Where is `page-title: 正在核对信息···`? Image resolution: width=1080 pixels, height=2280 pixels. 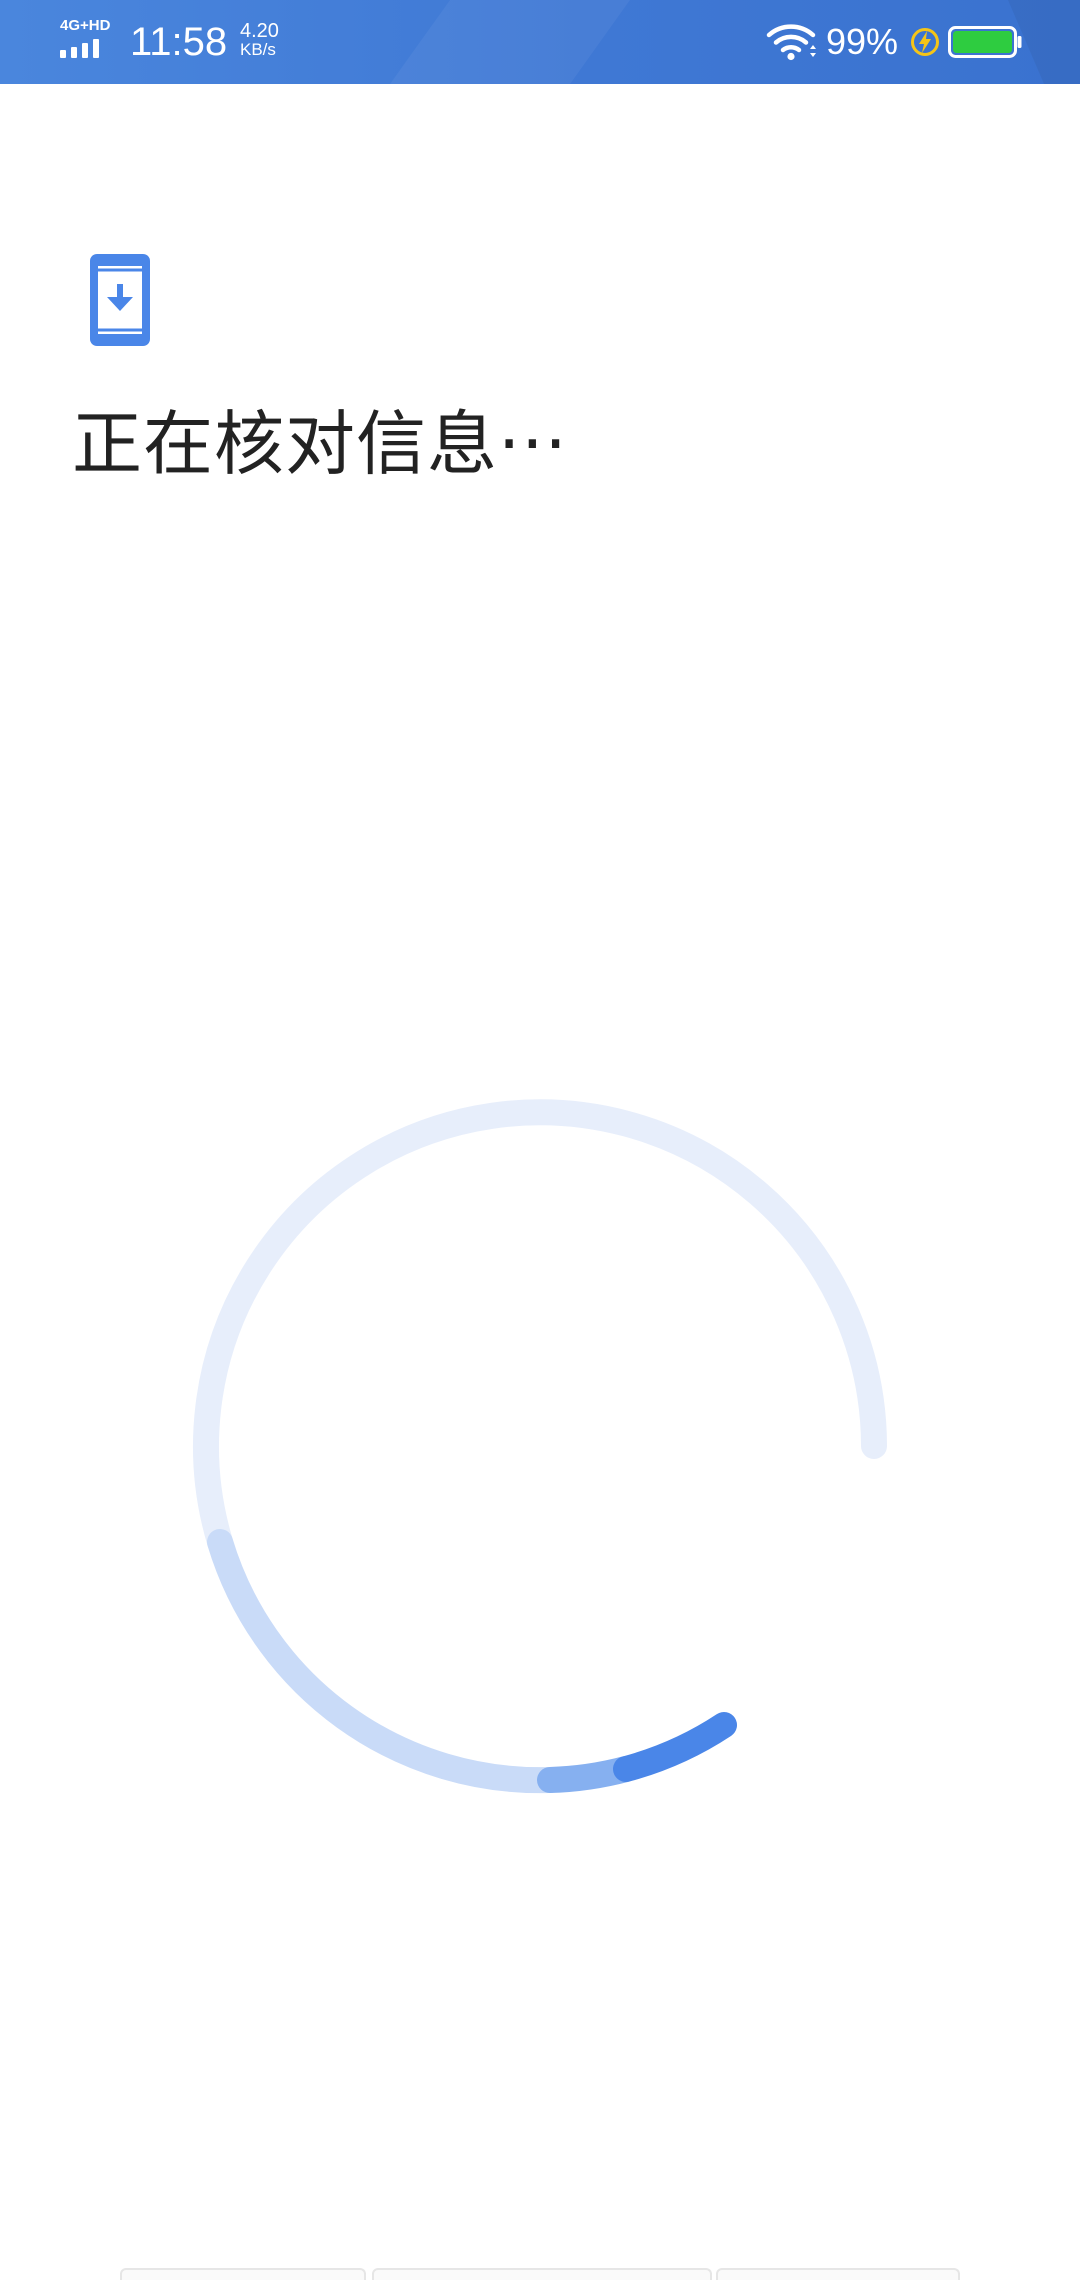 page-title: 正在核对信息··· is located at coordinates (320, 444).